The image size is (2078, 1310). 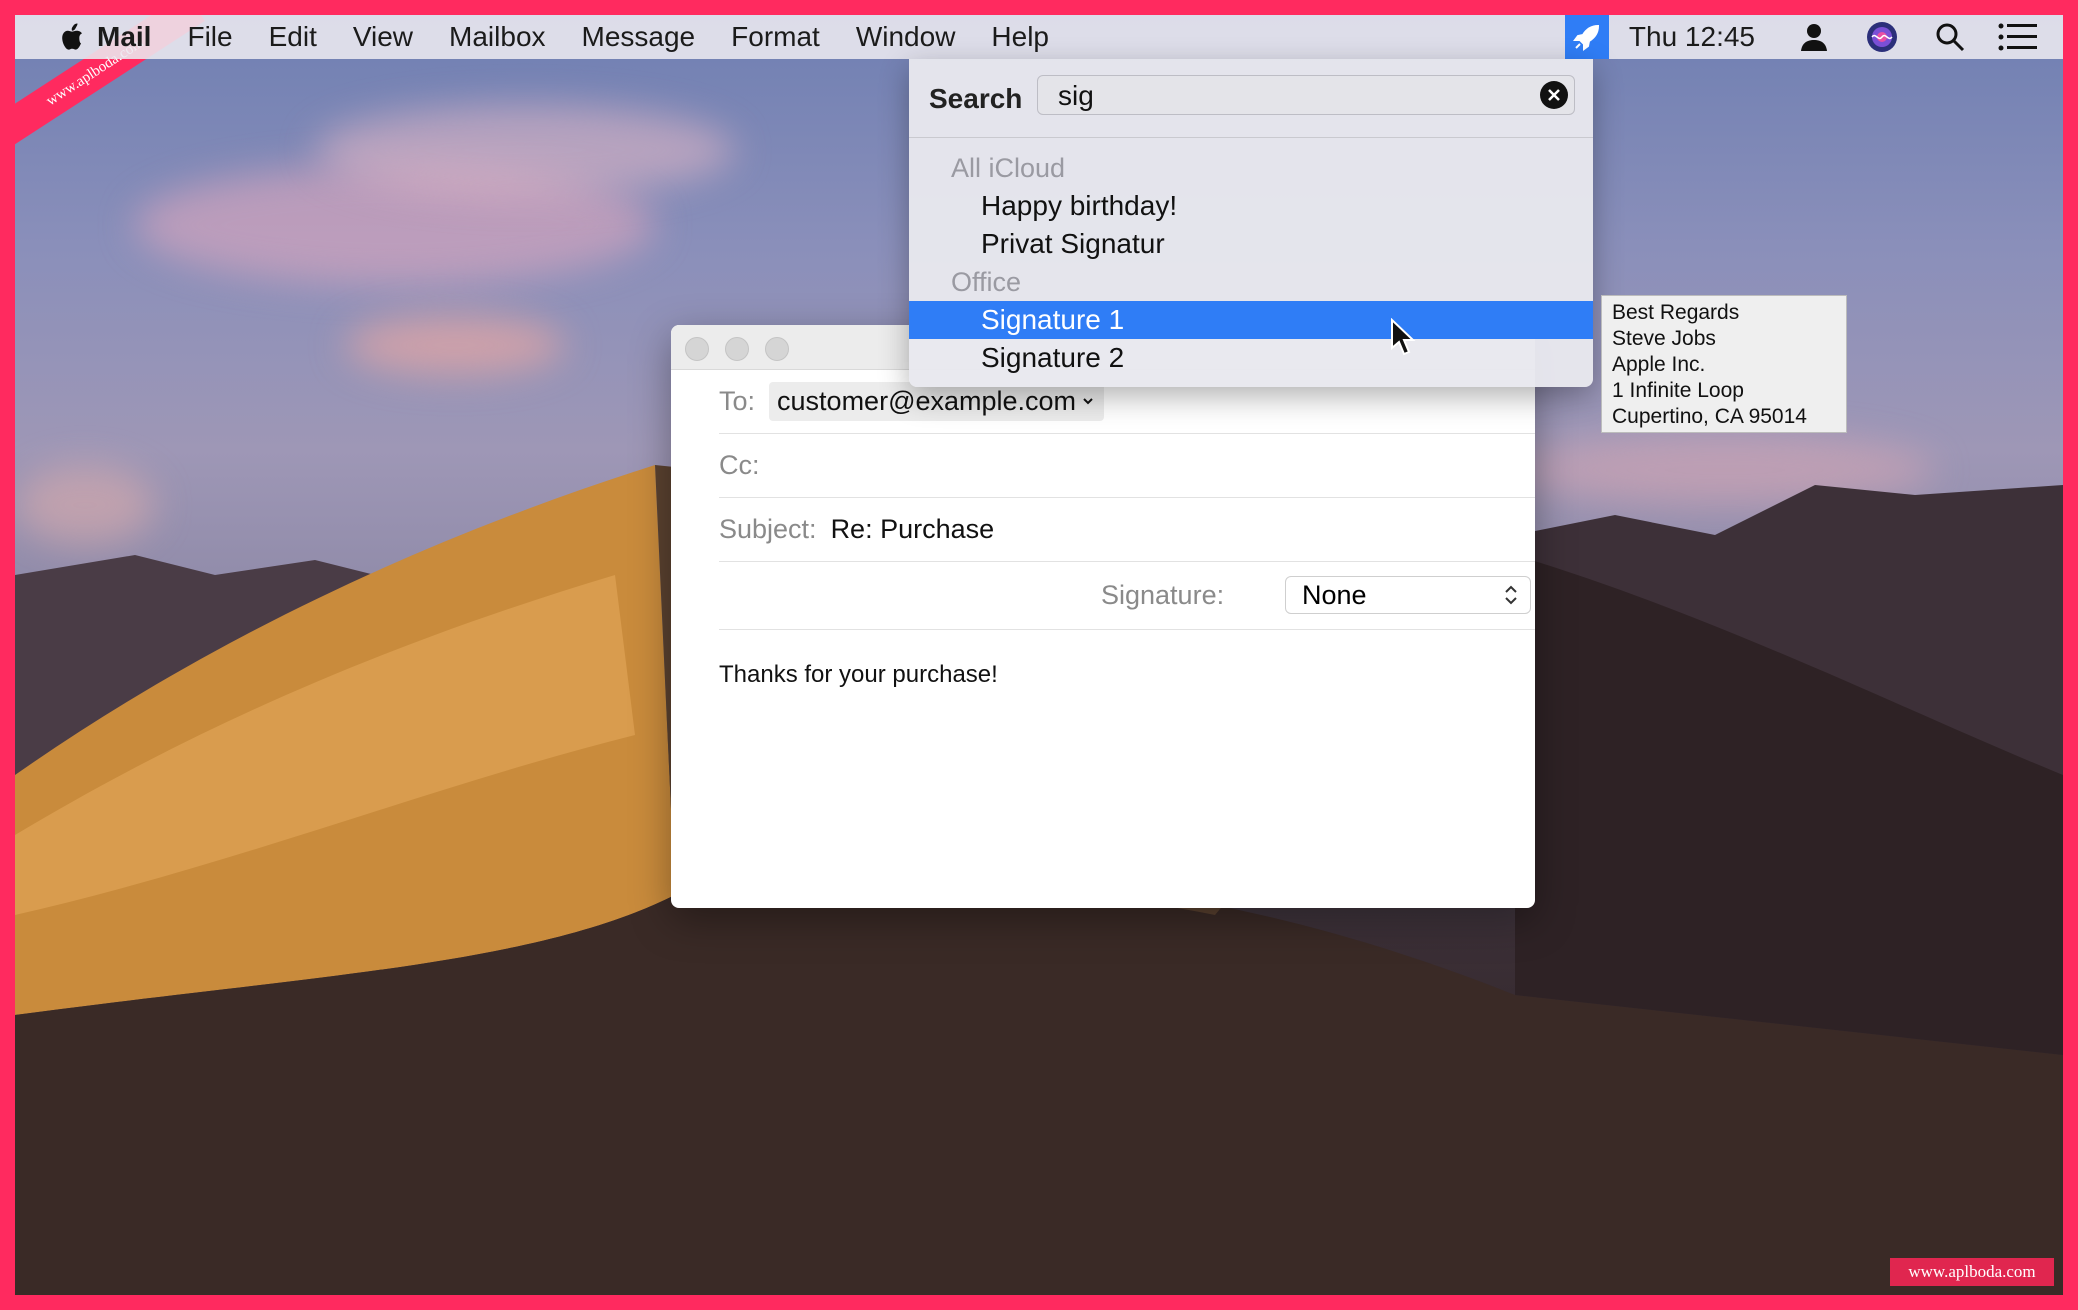 I want to click on menu-message: Message, so click(x=639, y=37).